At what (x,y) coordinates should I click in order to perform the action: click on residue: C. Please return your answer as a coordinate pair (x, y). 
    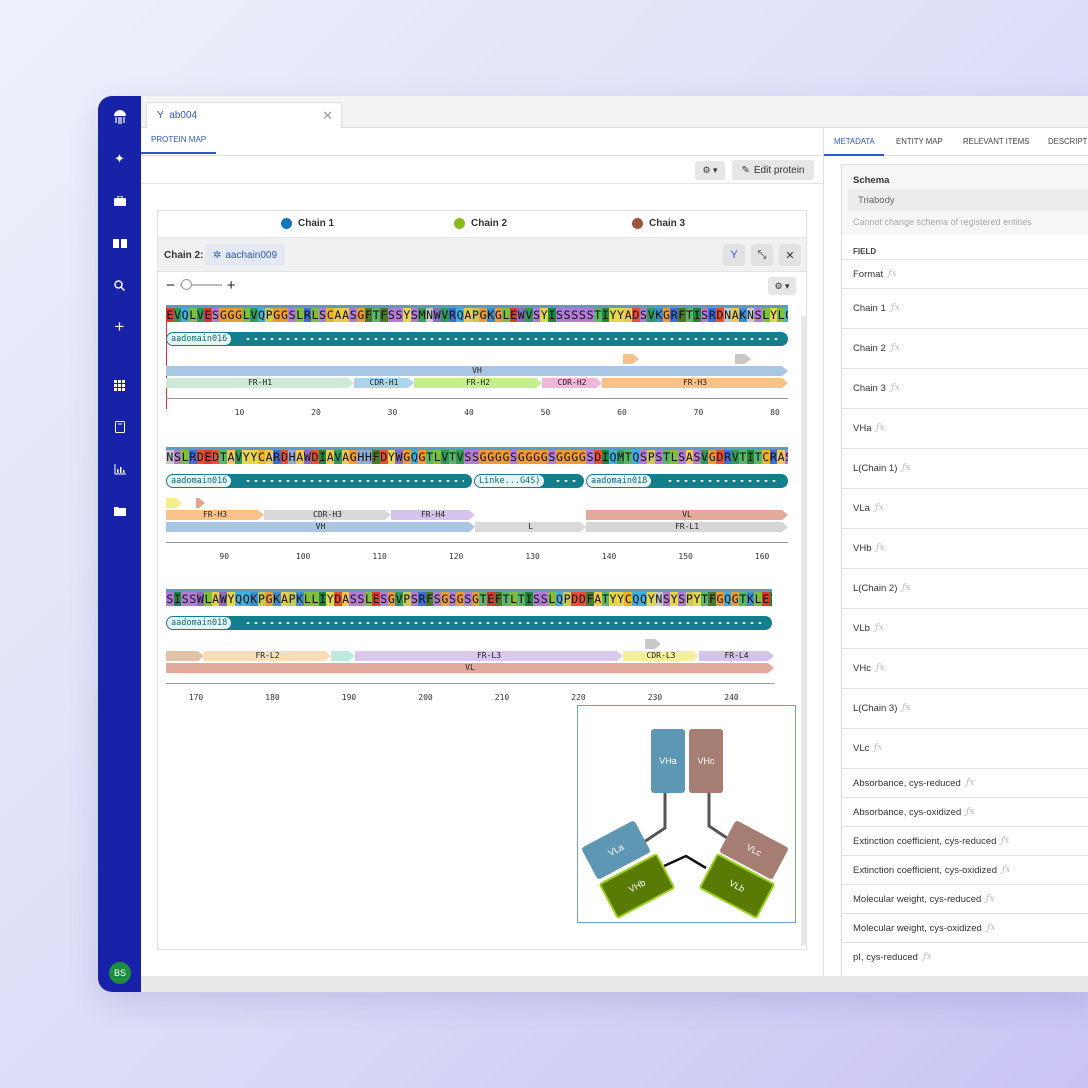
    Looking at the image, I should click on (628, 599).